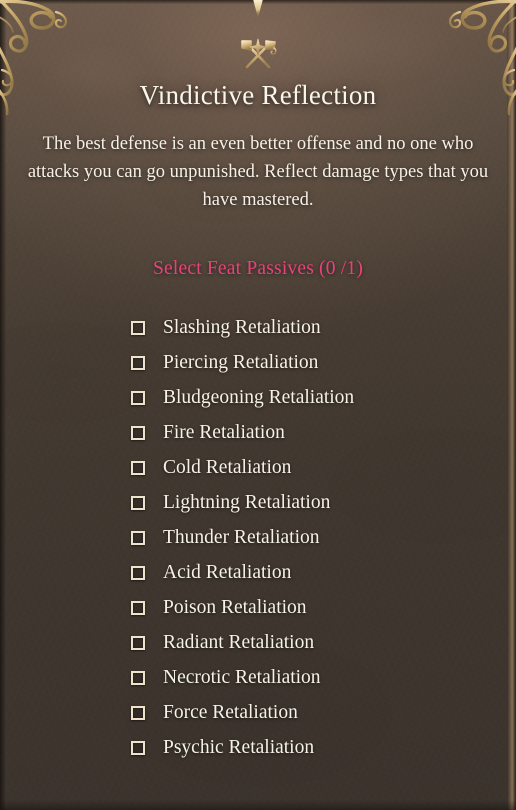 This screenshot has height=810, width=516. I want to click on list-item: Force Retaliation, so click(323, 712).